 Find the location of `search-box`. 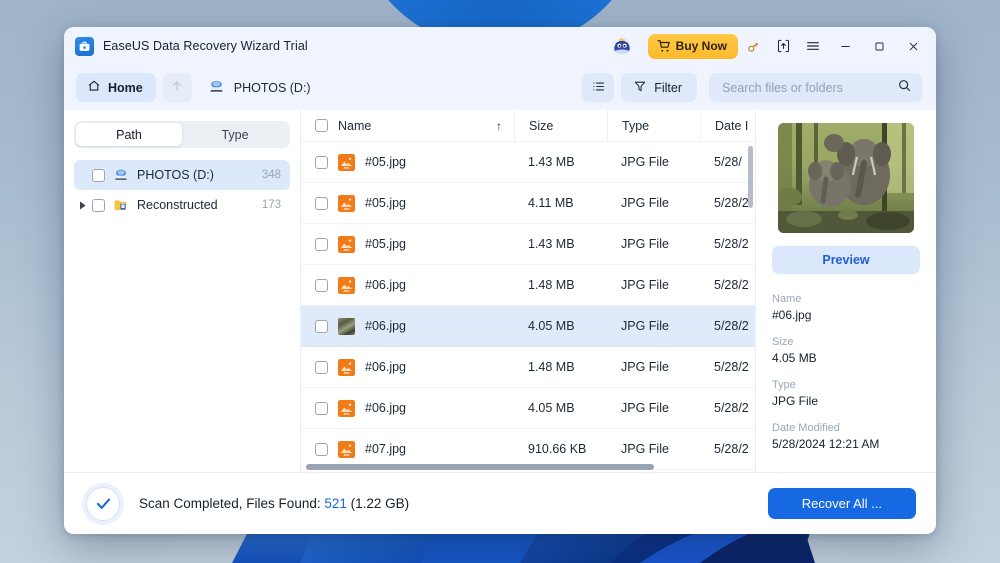

search-box is located at coordinates (815, 87).